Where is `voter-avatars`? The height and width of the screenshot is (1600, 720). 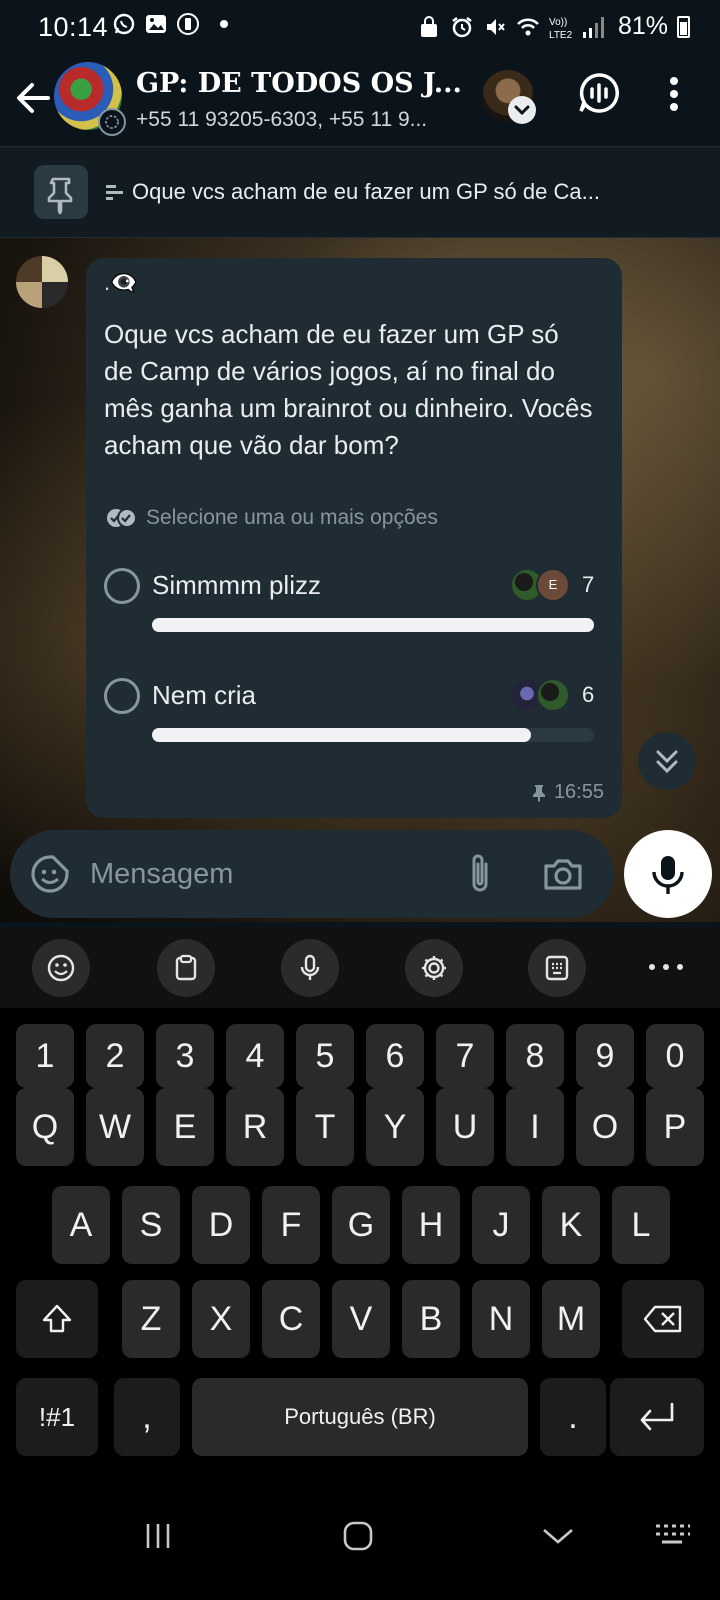 voter-avatars is located at coordinates (542, 696).